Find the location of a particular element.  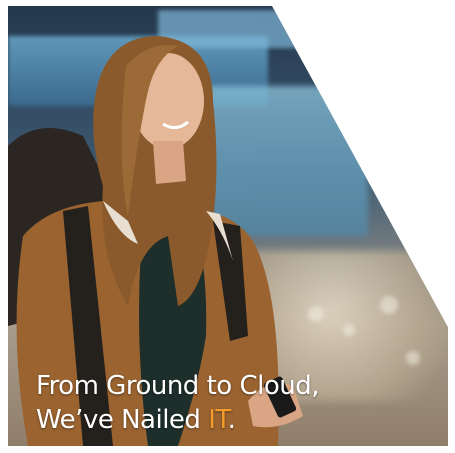

headline-line-1: From Ground to Cloud, is located at coordinates (177, 386).